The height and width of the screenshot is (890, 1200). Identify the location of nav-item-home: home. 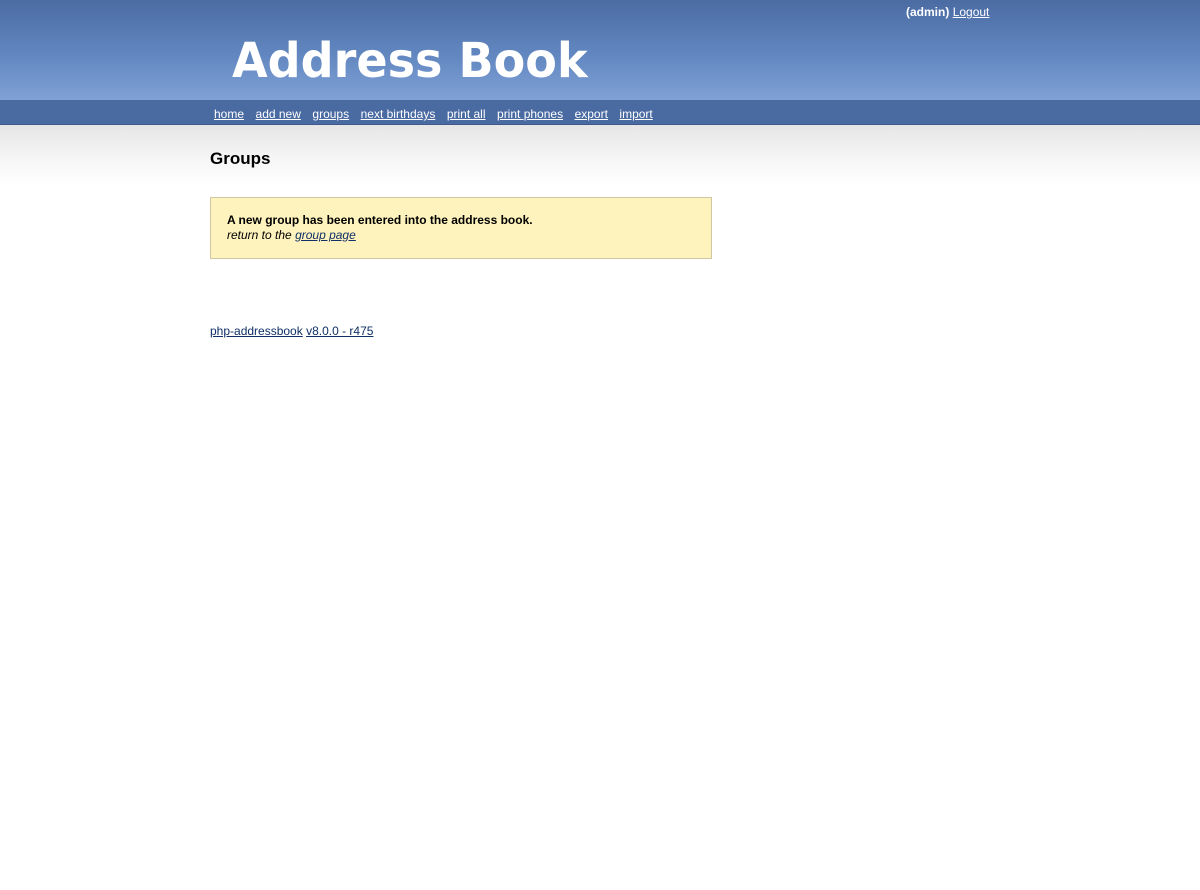
(229, 114).